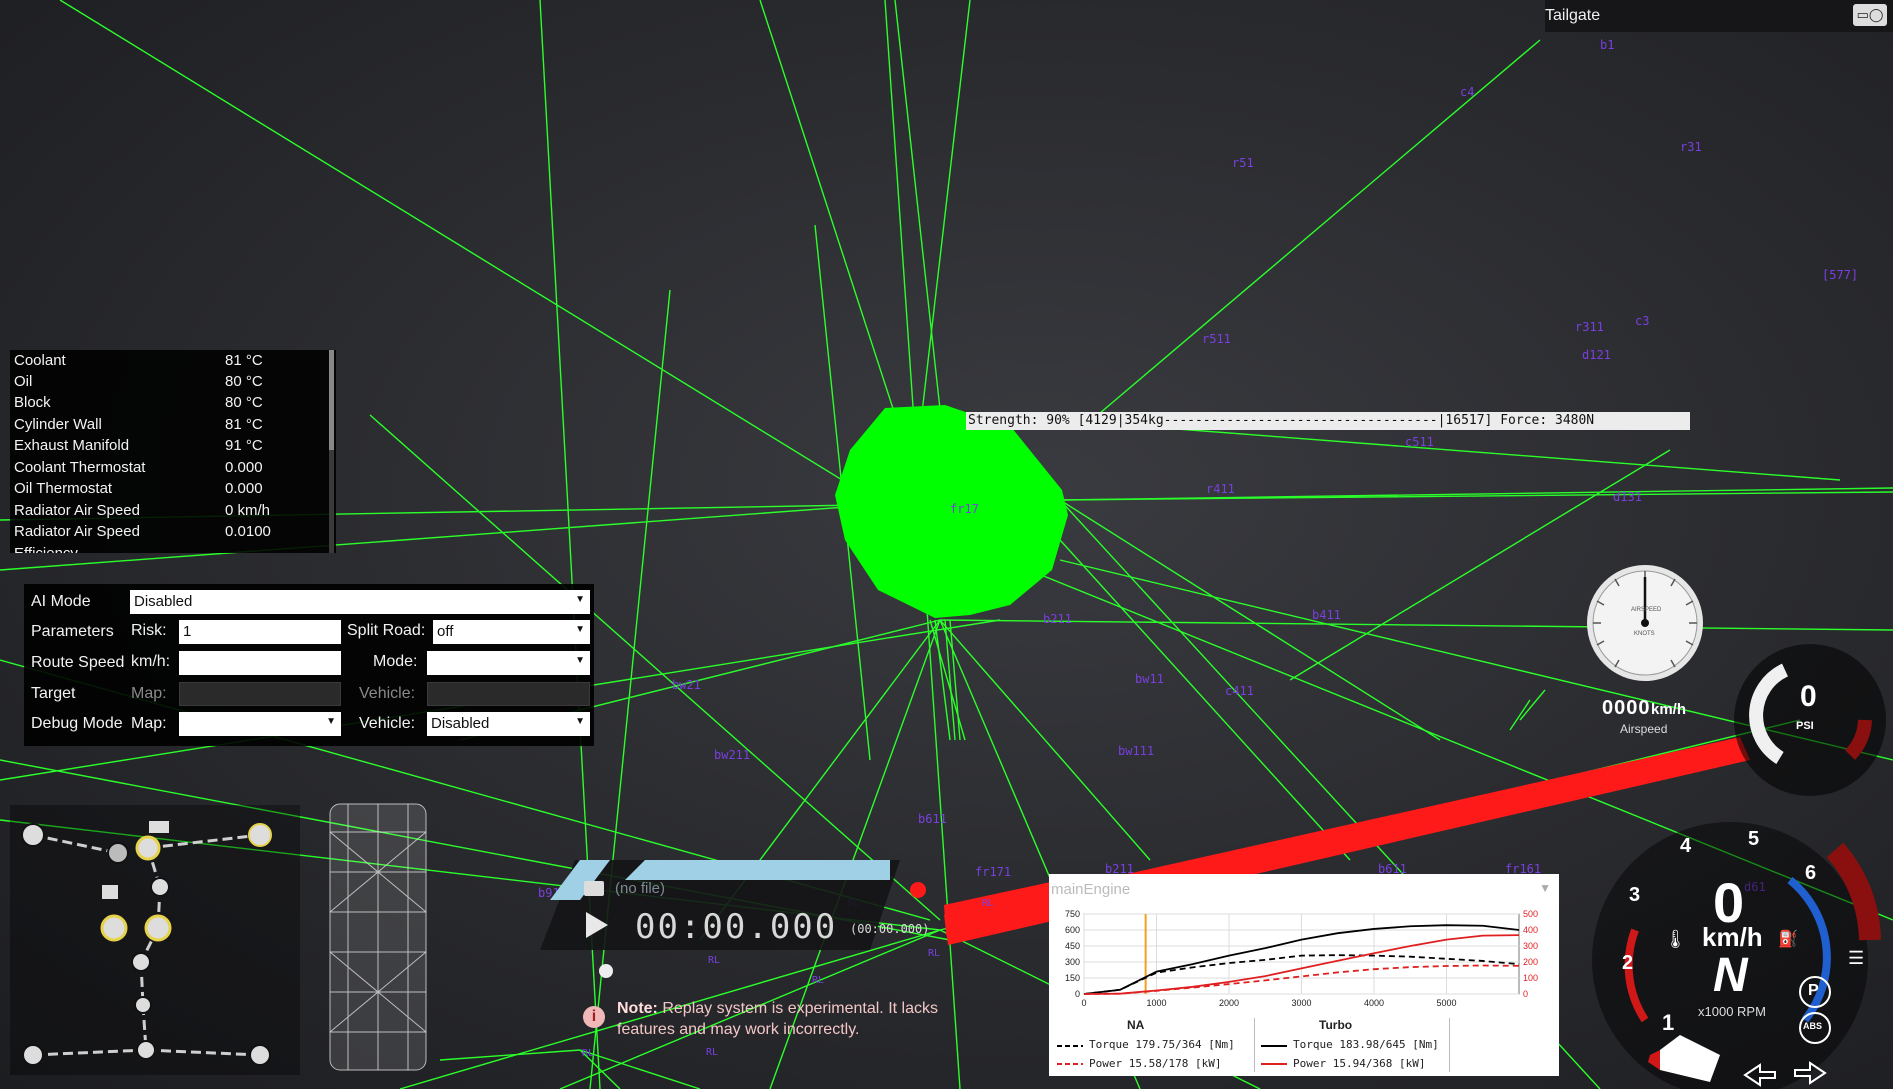  Describe the element at coordinates (114, 928) in the screenshot. I see `transfercase-icon` at that location.